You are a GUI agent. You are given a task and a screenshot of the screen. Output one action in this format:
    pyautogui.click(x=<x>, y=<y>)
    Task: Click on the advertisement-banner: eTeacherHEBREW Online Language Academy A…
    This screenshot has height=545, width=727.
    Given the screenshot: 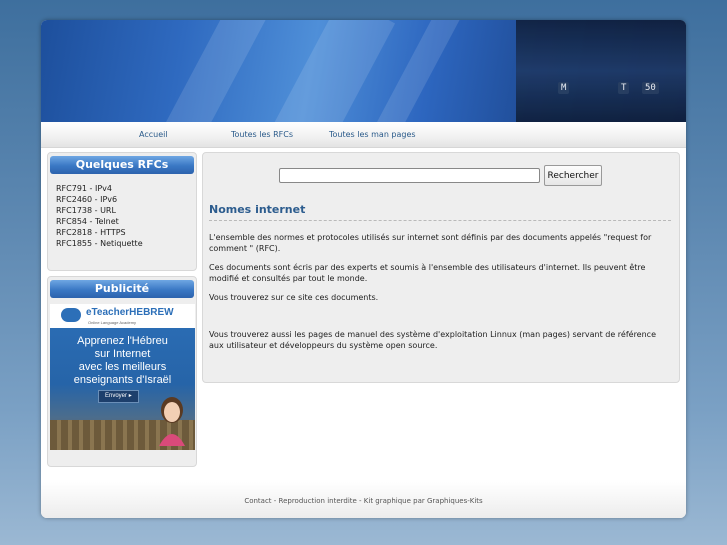 What is the action you would take?
    pyautogui.click(x=122, y=377)
    